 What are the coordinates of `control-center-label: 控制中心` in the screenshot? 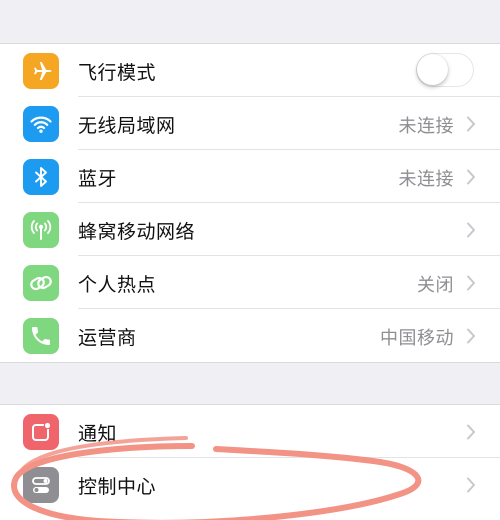 It's located at (117, 487).